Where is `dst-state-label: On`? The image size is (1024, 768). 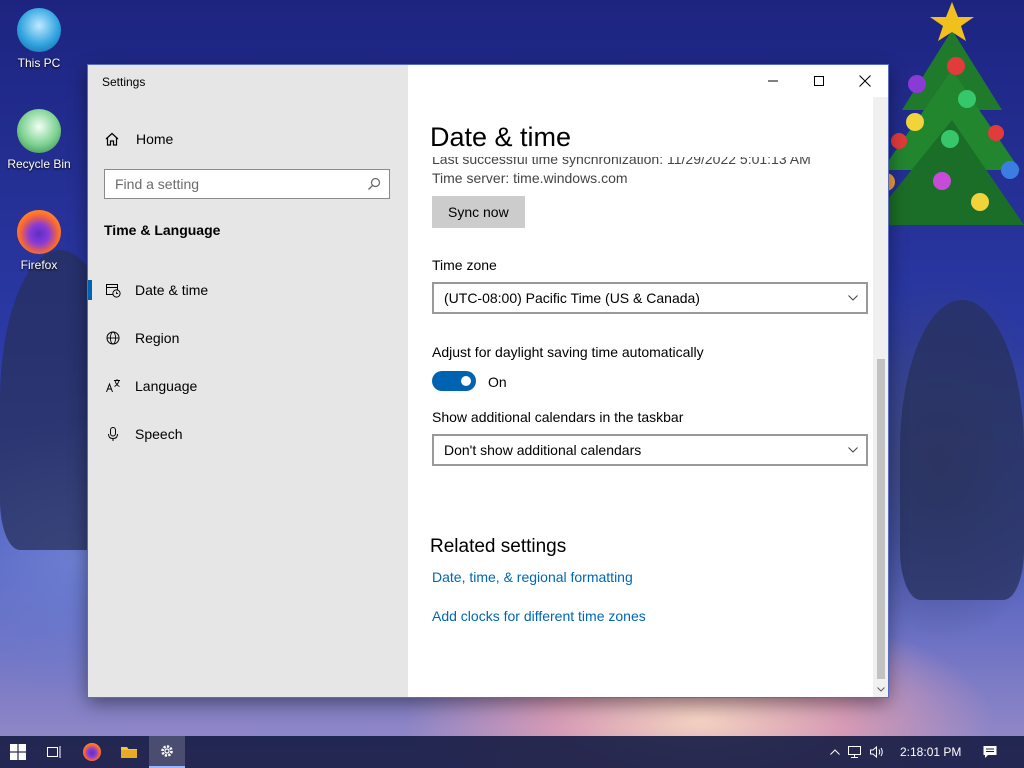 dst-state-label: On is located at coordinates (497, 382).